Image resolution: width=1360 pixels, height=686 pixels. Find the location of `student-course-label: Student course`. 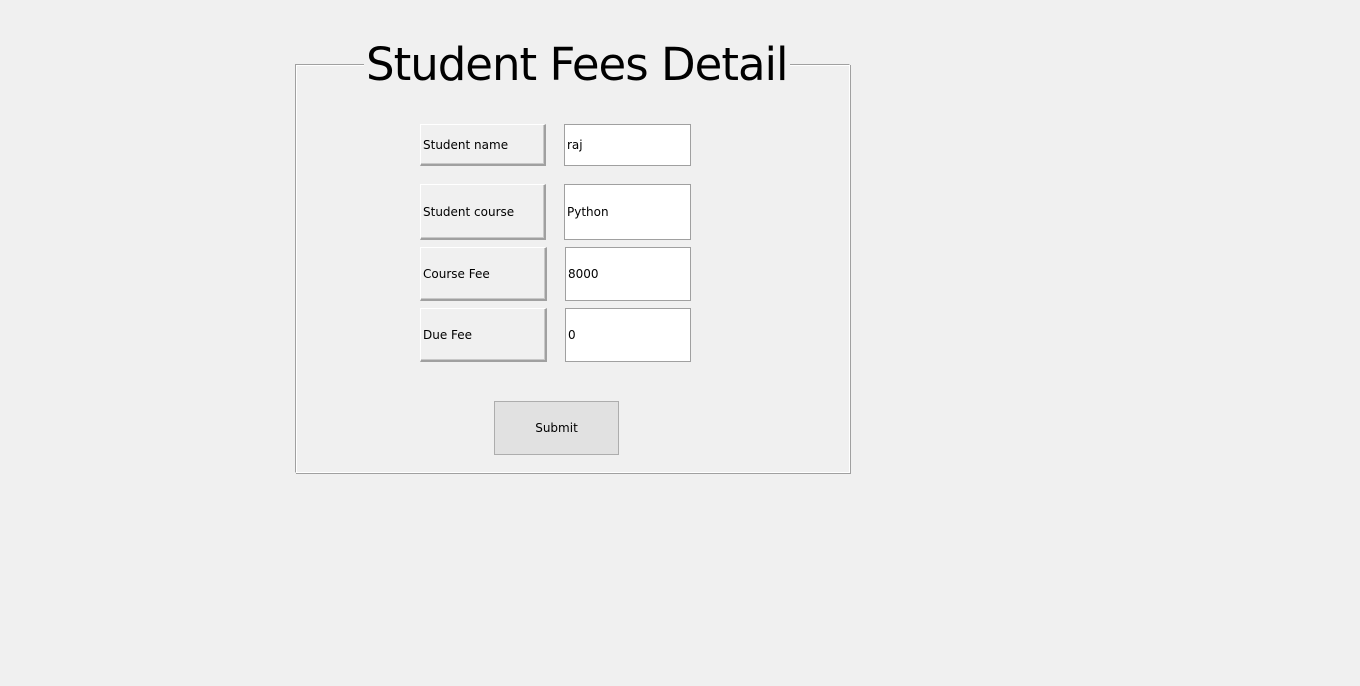

student-course-label: Student course is located at coordinates (483, 212).